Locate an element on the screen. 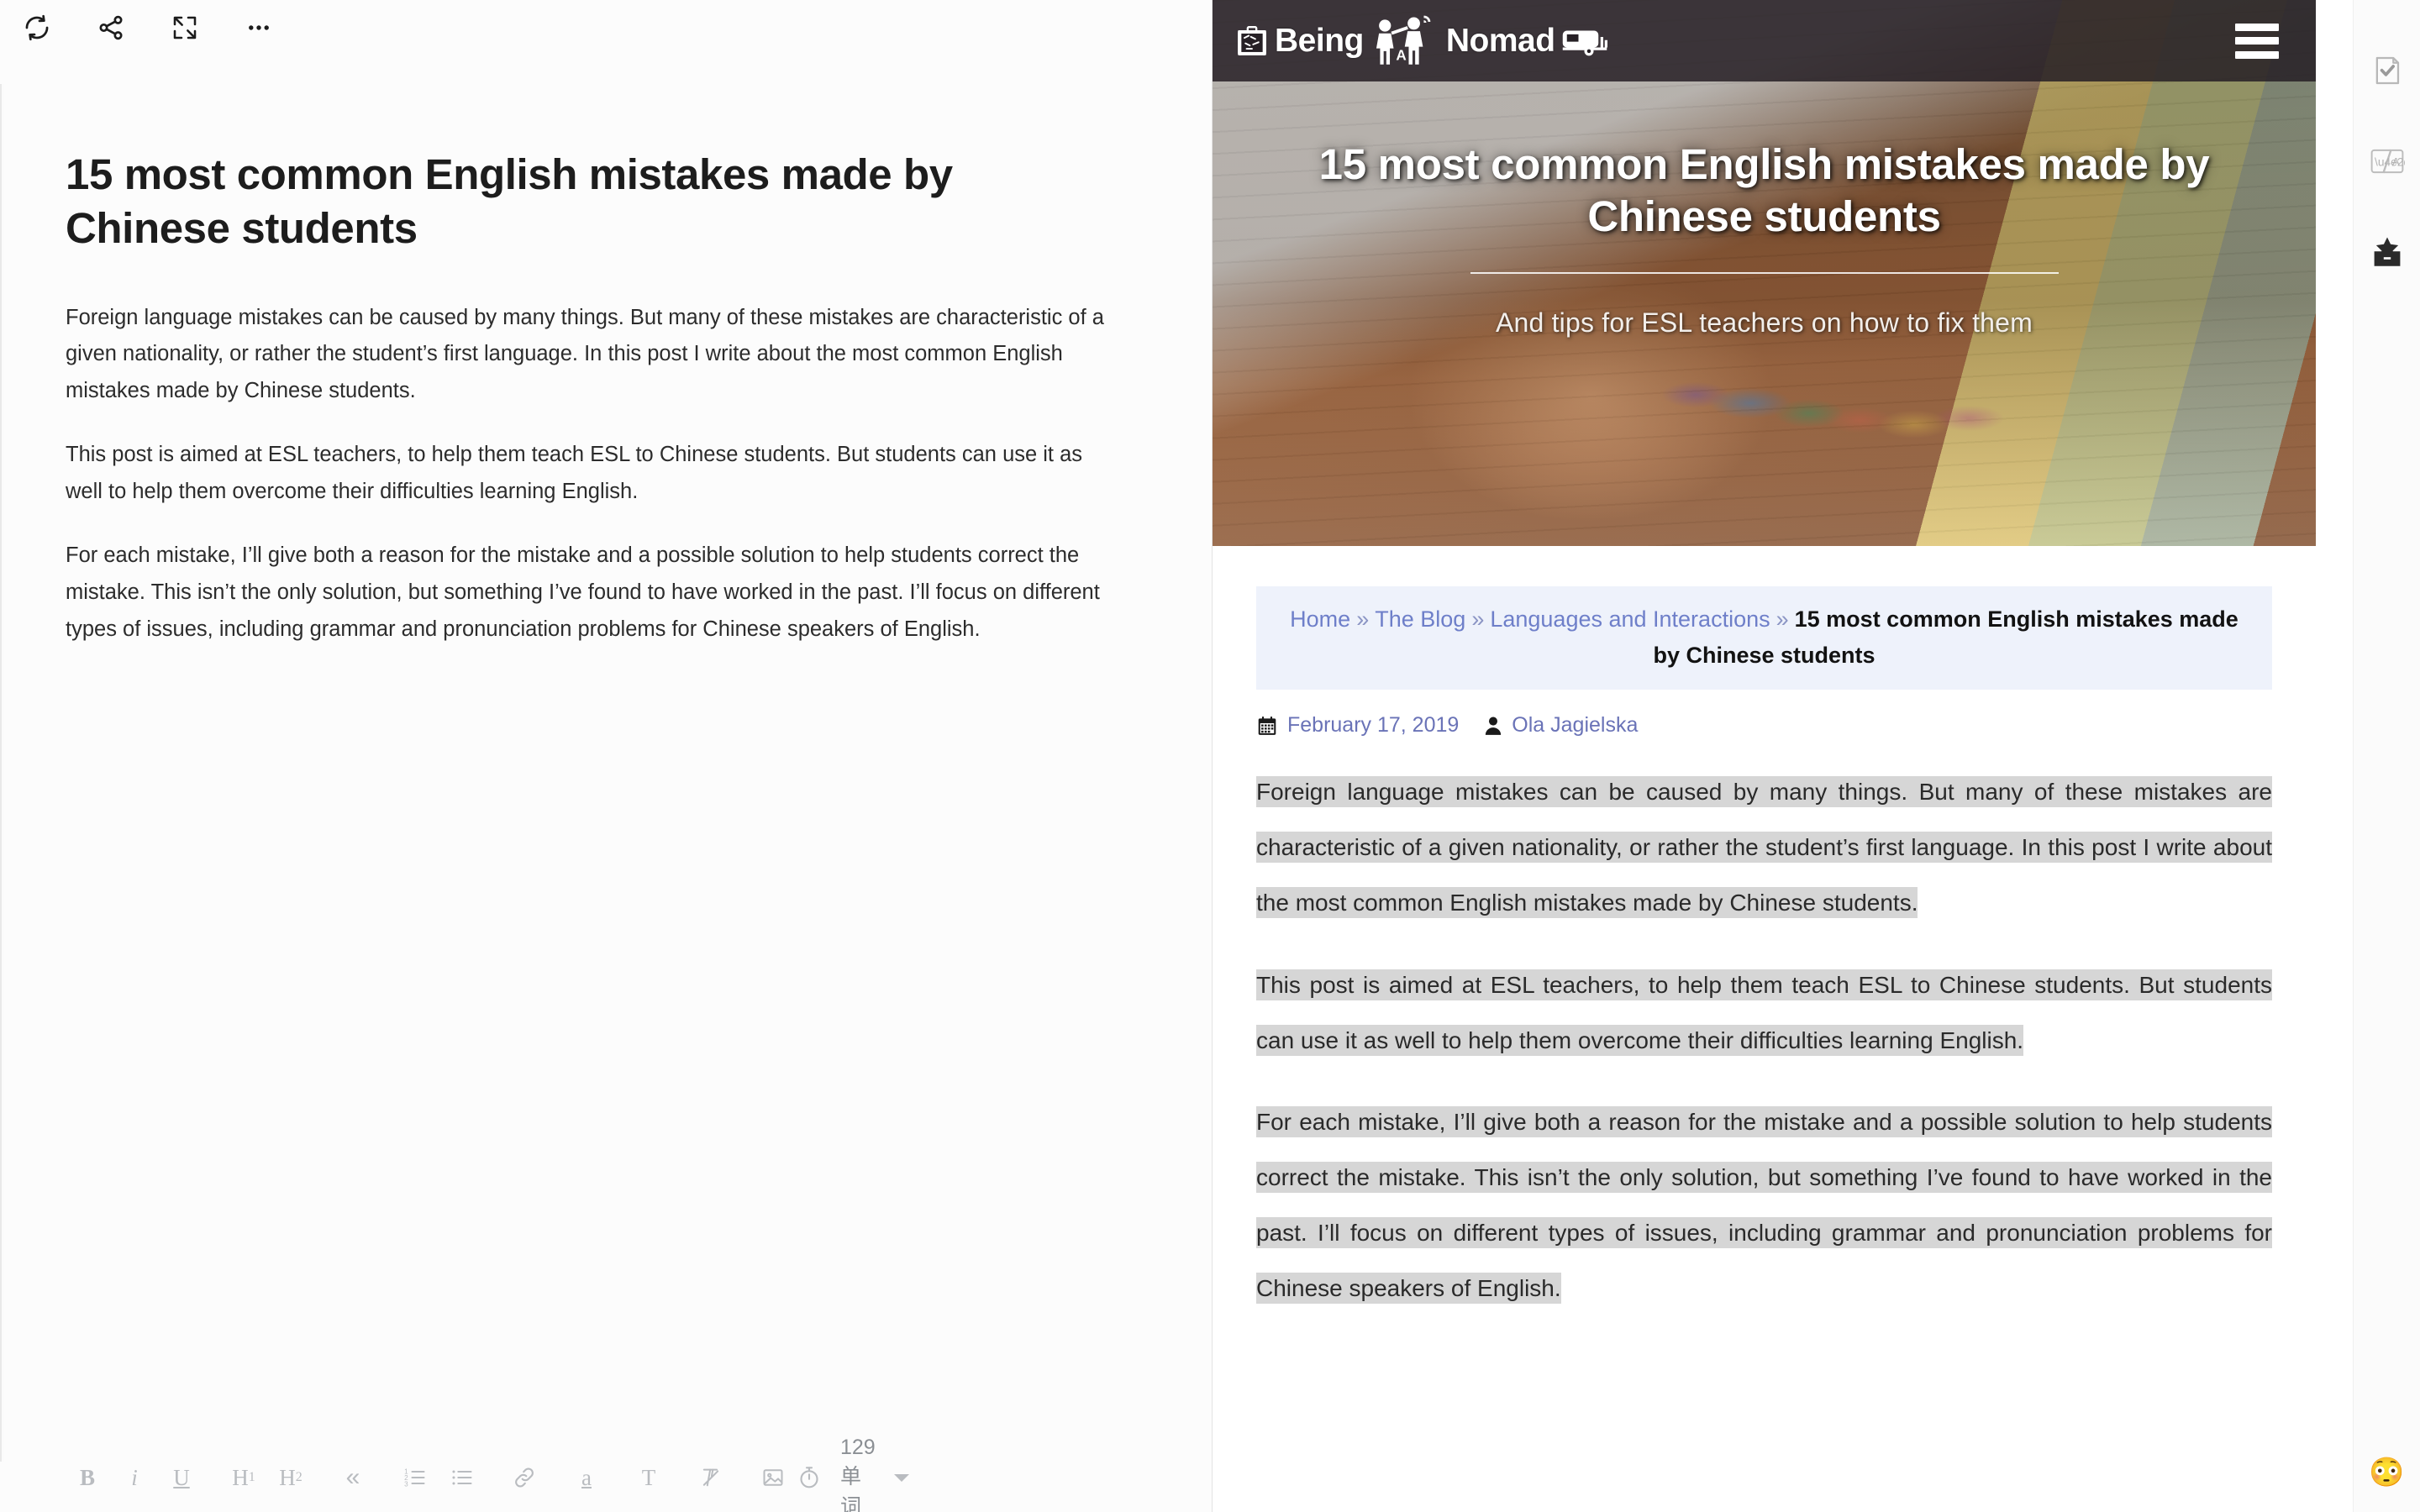 The width and height of the screenshot is (2420, 1512). calendar-icon is located at coordinates (1267, 726).